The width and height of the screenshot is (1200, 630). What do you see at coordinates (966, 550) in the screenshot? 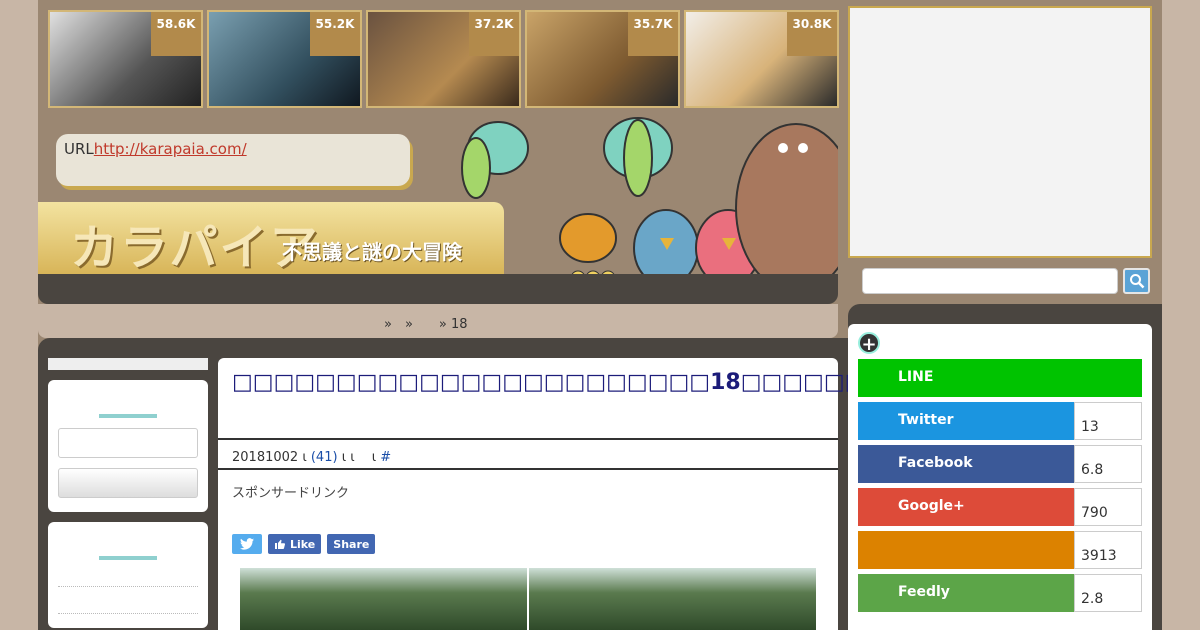
I see `bookmark-share-label` at bounding box center [966, 550].